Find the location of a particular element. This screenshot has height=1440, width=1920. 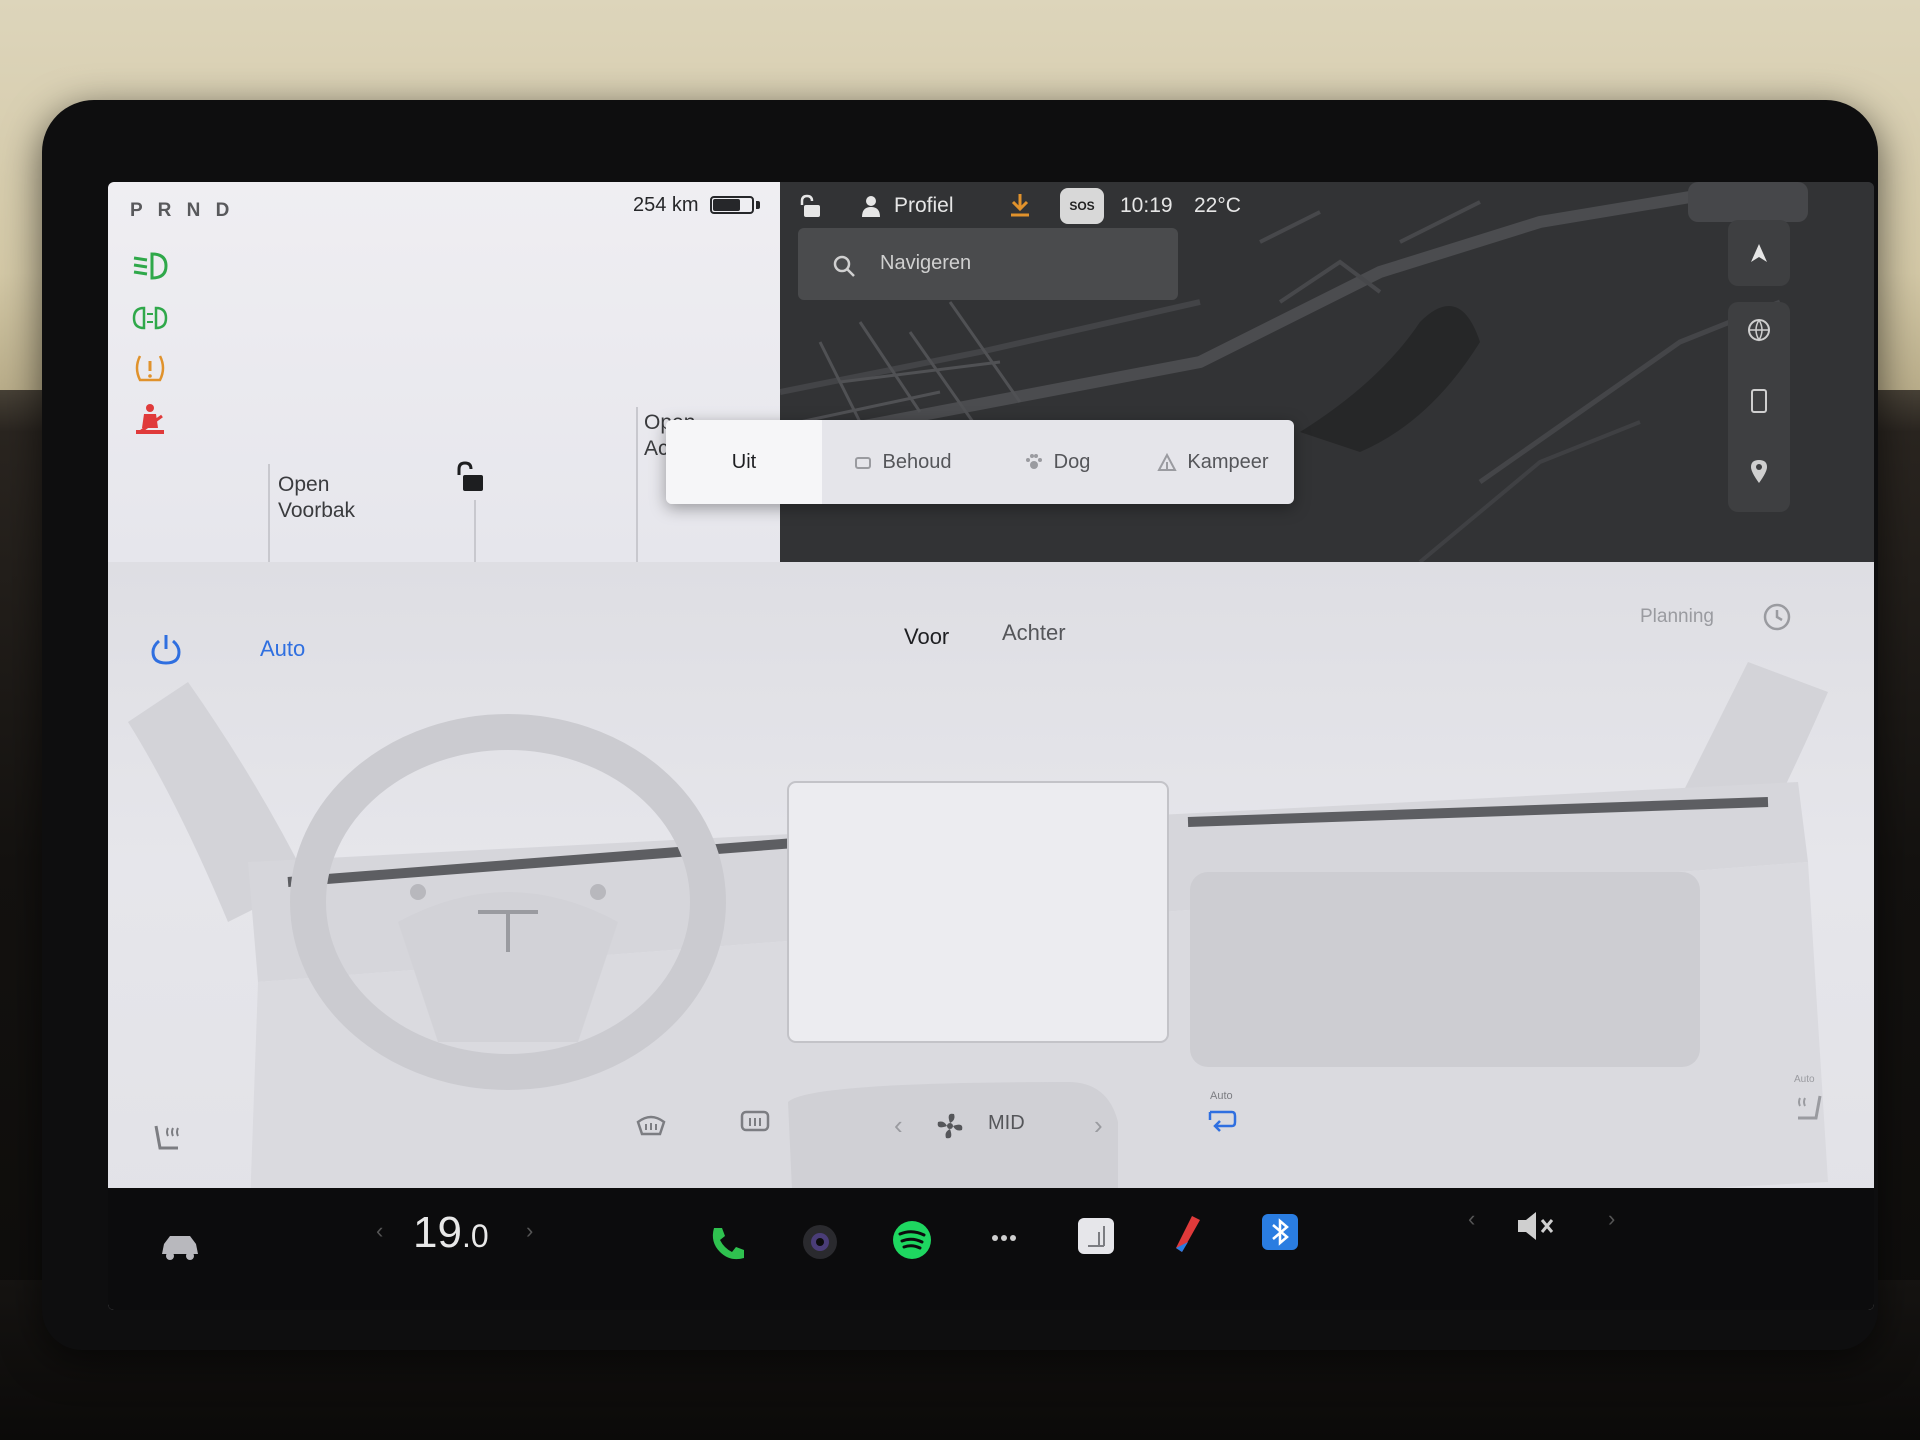

pin-icon is located at coordinates (1759, 471).